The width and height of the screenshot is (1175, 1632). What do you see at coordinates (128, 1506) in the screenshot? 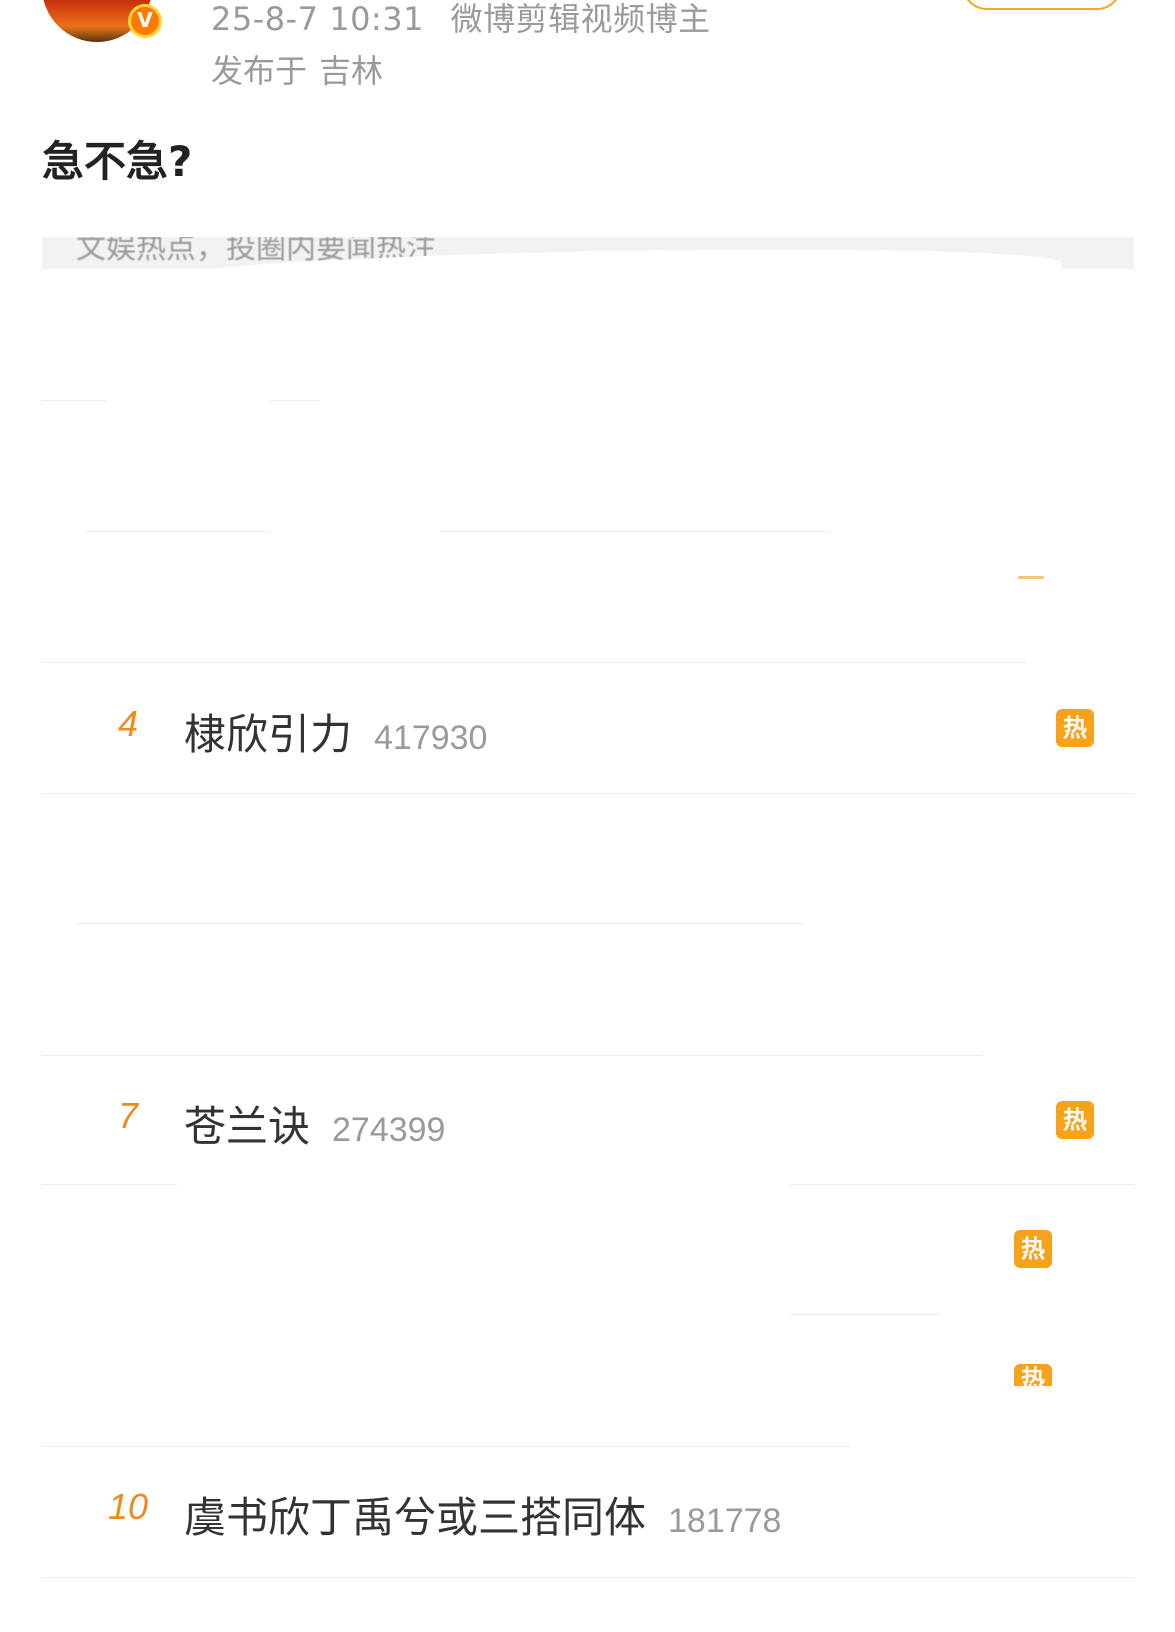
I see `hot-rank: 10` at bounding box center [128, 1506].